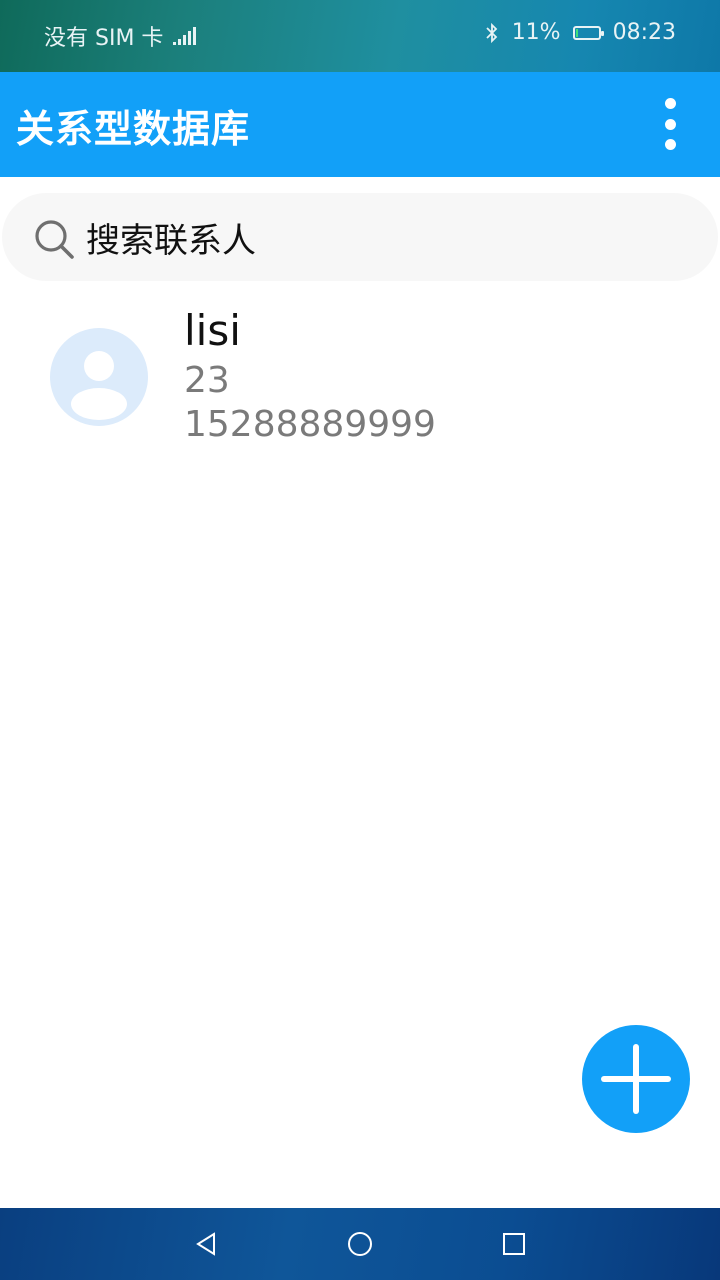 The height and width of the screenshot is (1280, 720). What do you see at coordinates (360, 380) in the screenshot?
I see `contact-list-item: lisi 23 15288889999` at bounding box center [360, 380].